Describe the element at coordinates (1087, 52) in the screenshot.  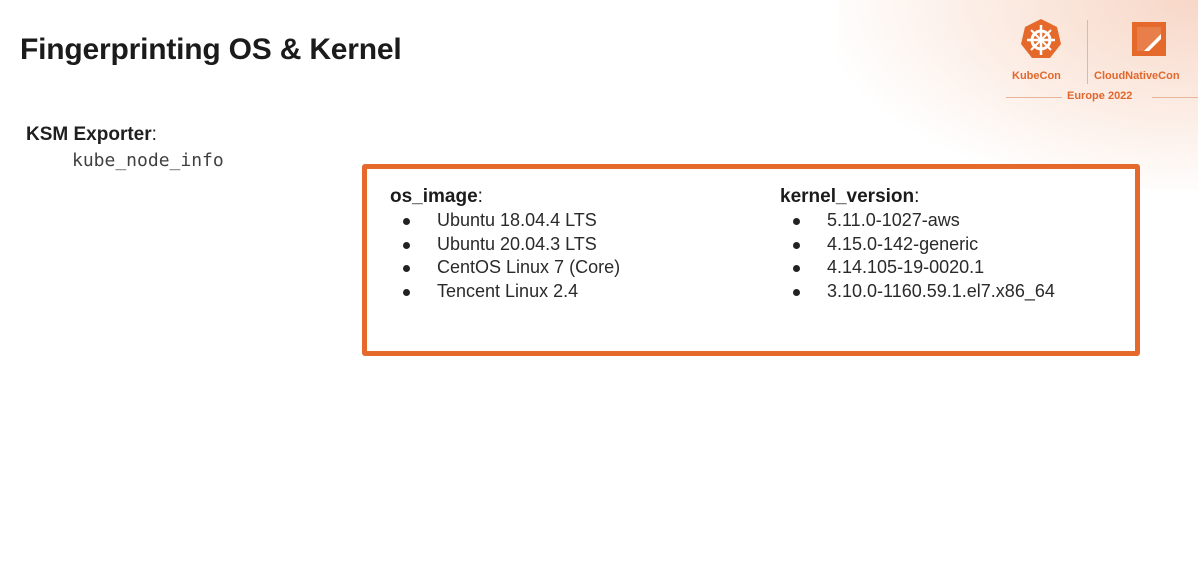
I see `logo-divider` at that location.